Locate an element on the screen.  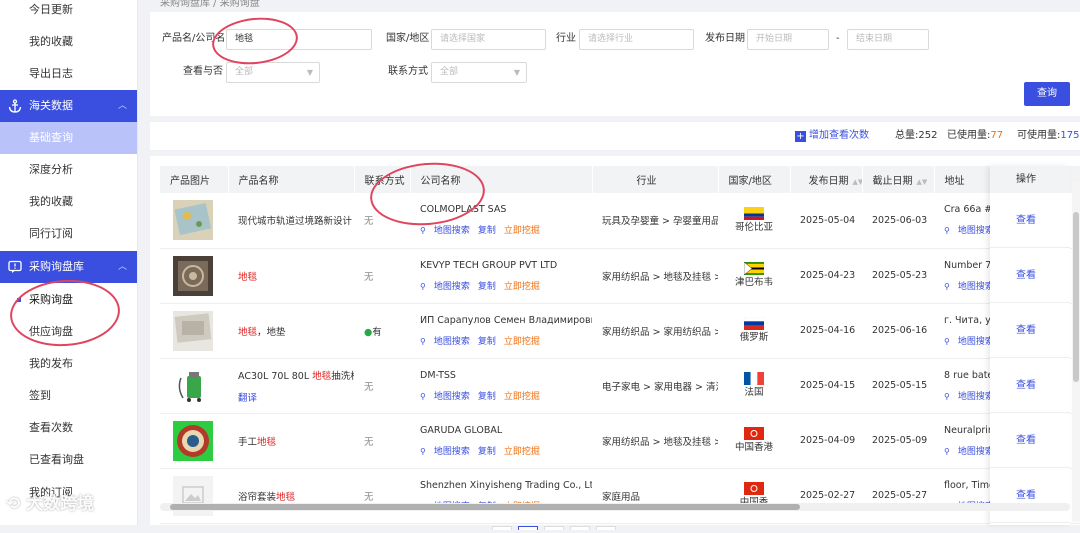
company-name: DM-TSS is located at coordinates (438, 375).